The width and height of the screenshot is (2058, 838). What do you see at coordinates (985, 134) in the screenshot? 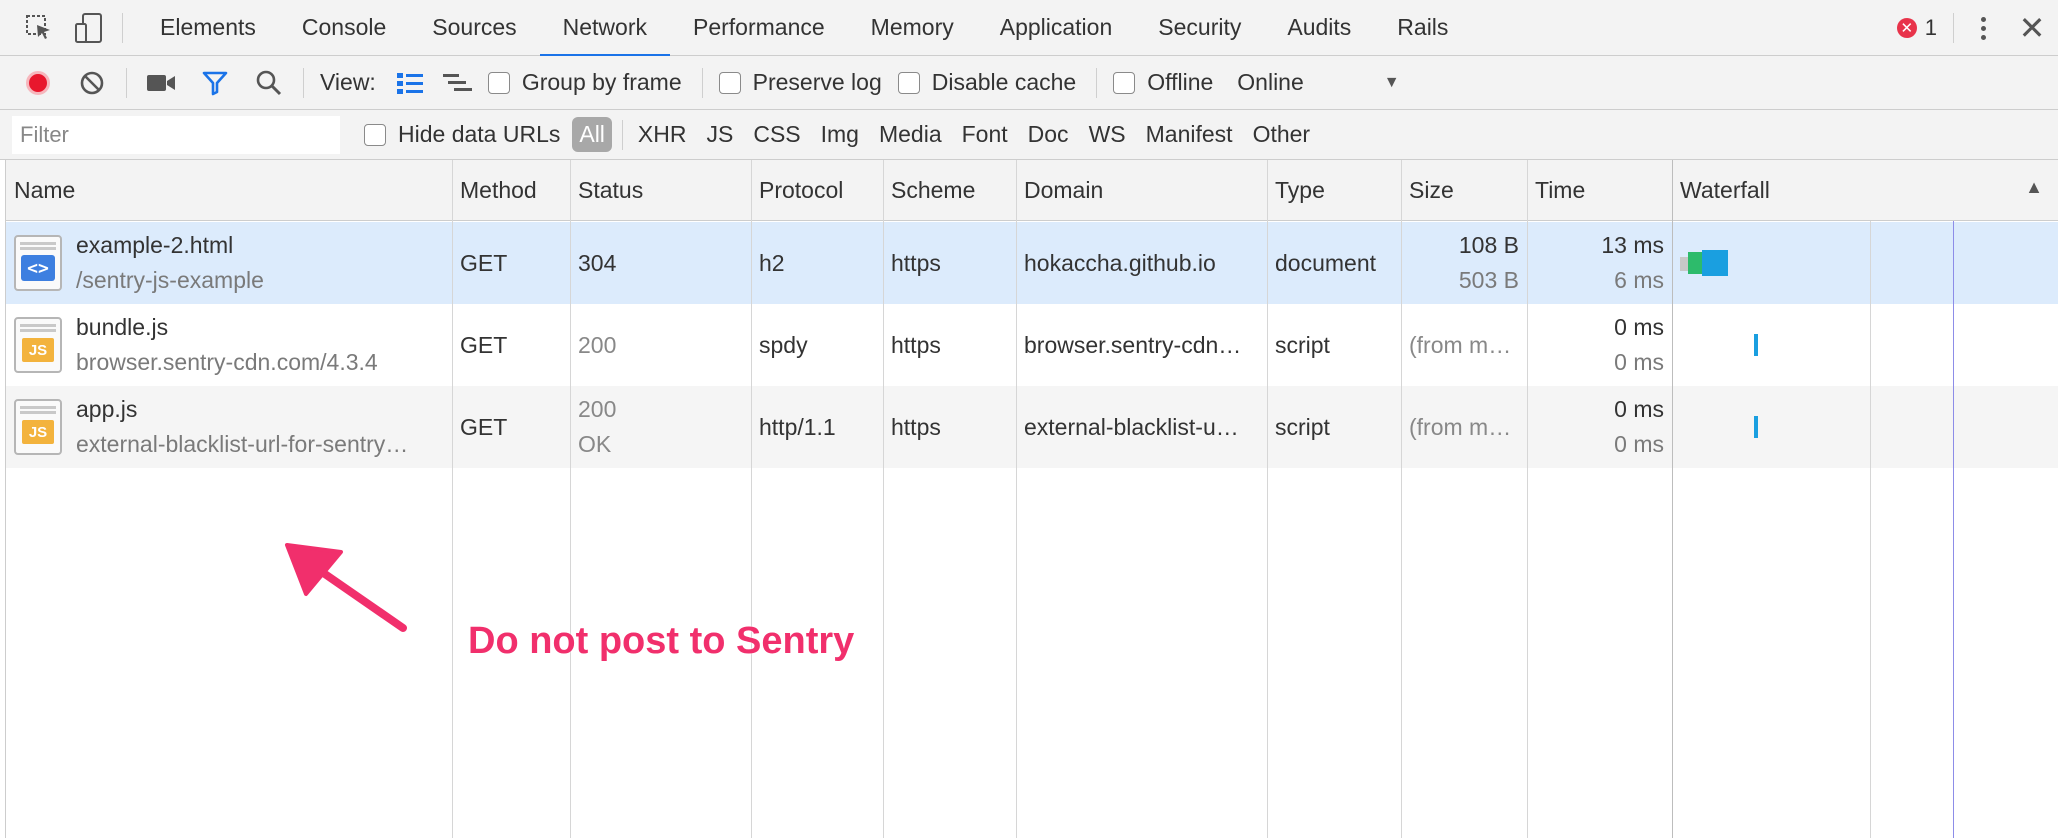
I see `type-filter-font: Font` at bounding box center [985, 134].